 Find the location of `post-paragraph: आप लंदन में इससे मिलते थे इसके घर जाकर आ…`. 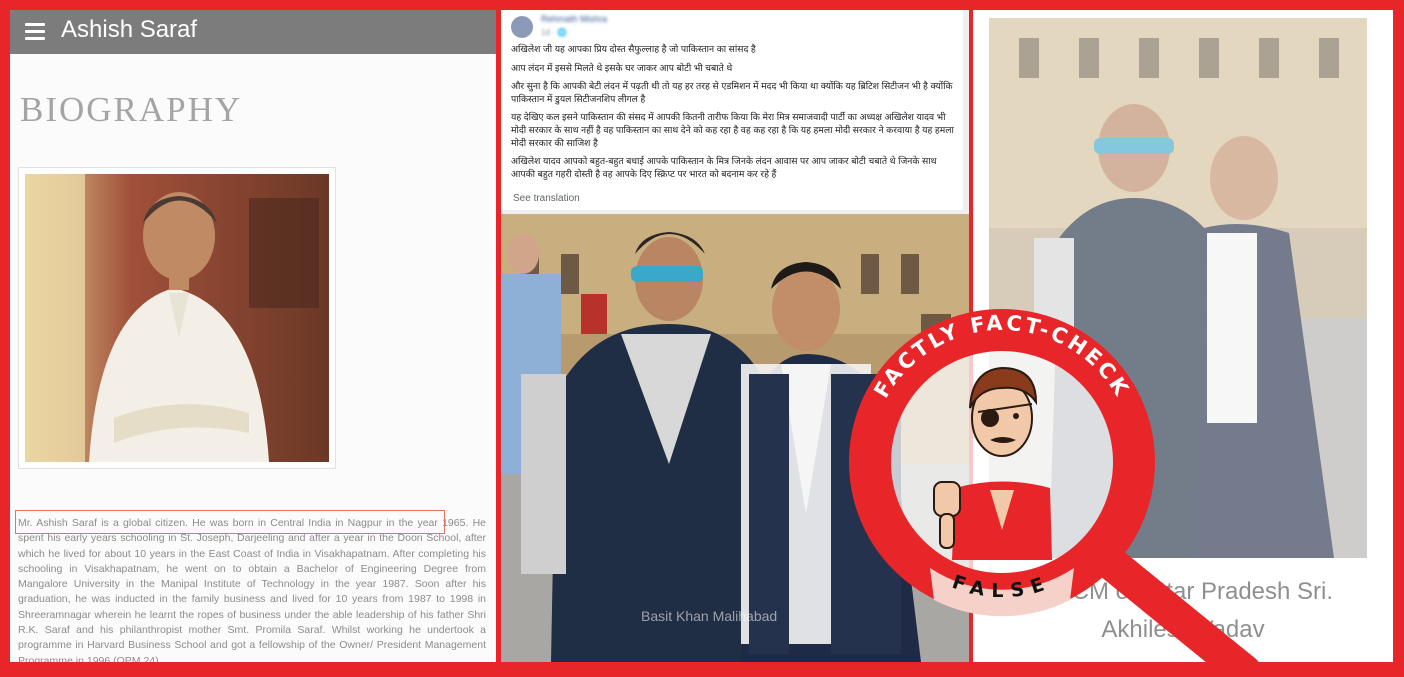

post-paragraph: आप लंदन में इससे मिलते थे इसके घर जाकर आ… is located at coordinates (622, 67).